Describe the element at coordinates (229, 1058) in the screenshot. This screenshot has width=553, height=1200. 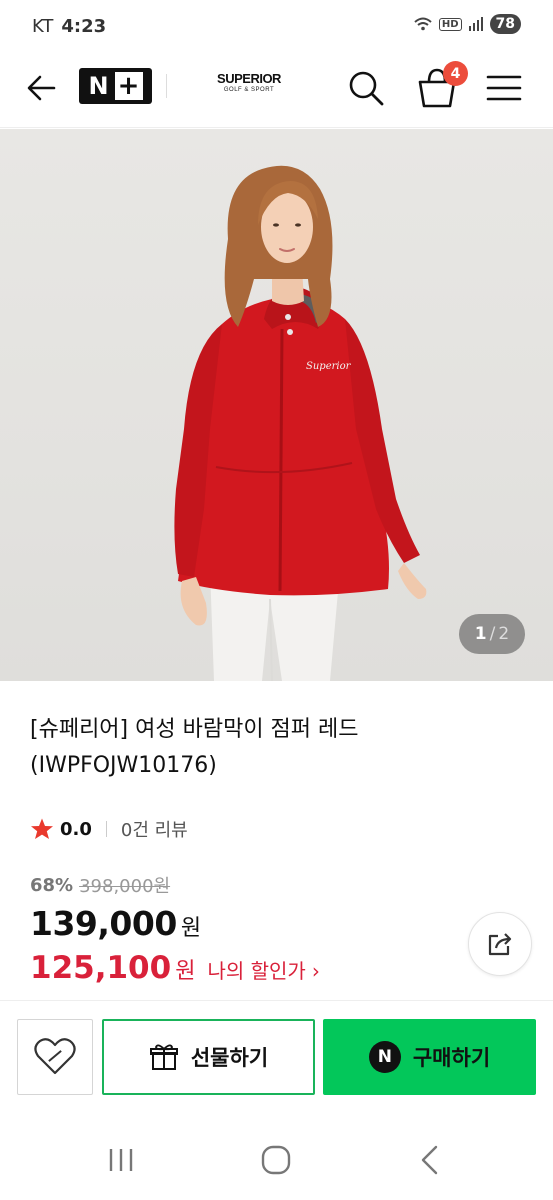
I see `gift-button-label: 선물하기` at that location.